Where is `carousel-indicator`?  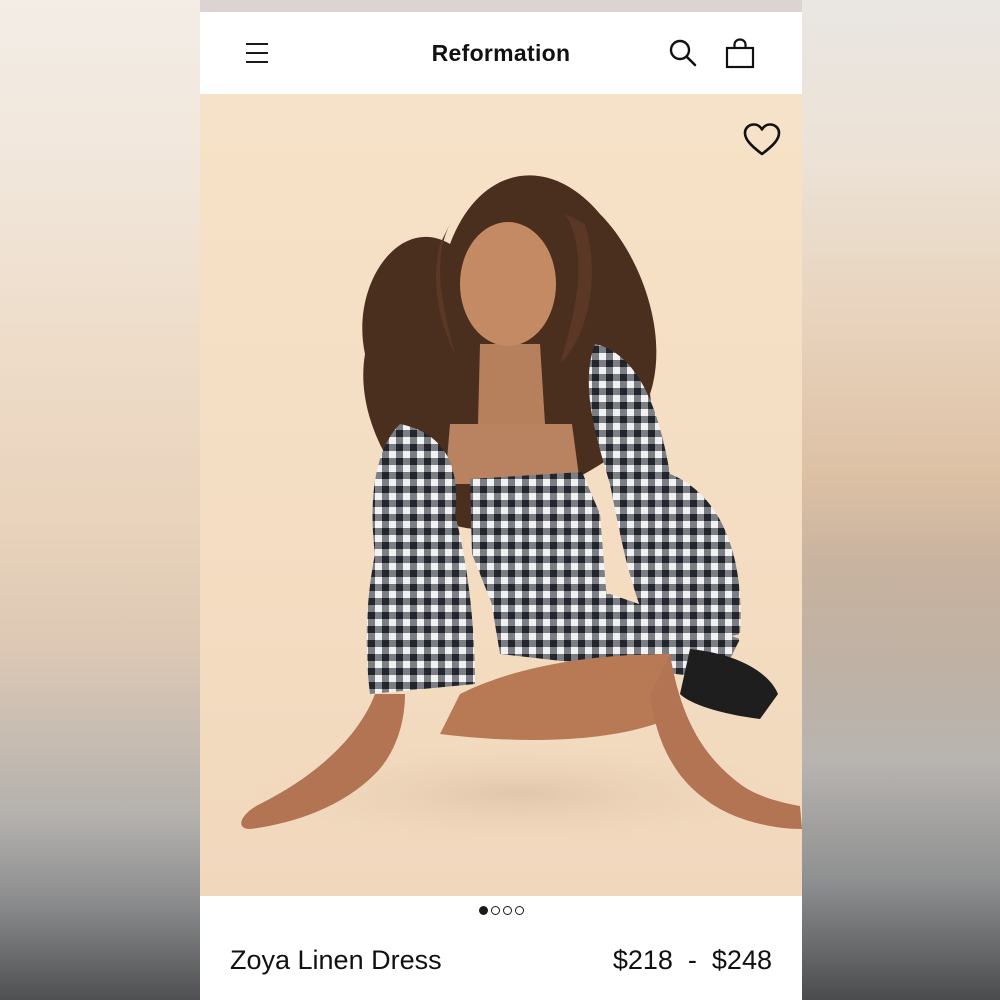
carousel-indicator is located at coordinates (501, 913).